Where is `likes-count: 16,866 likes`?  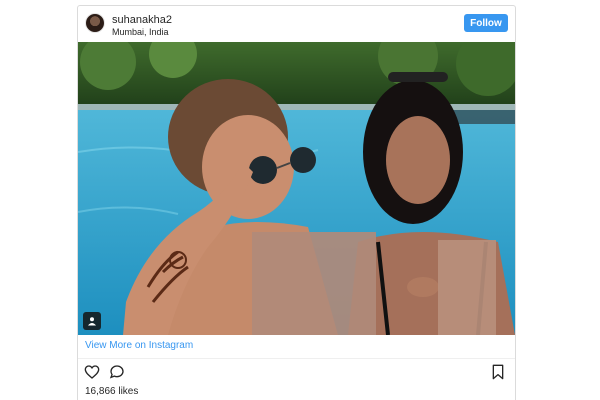
likes-count: 16,866 likes is located at coordinates (111, 391).